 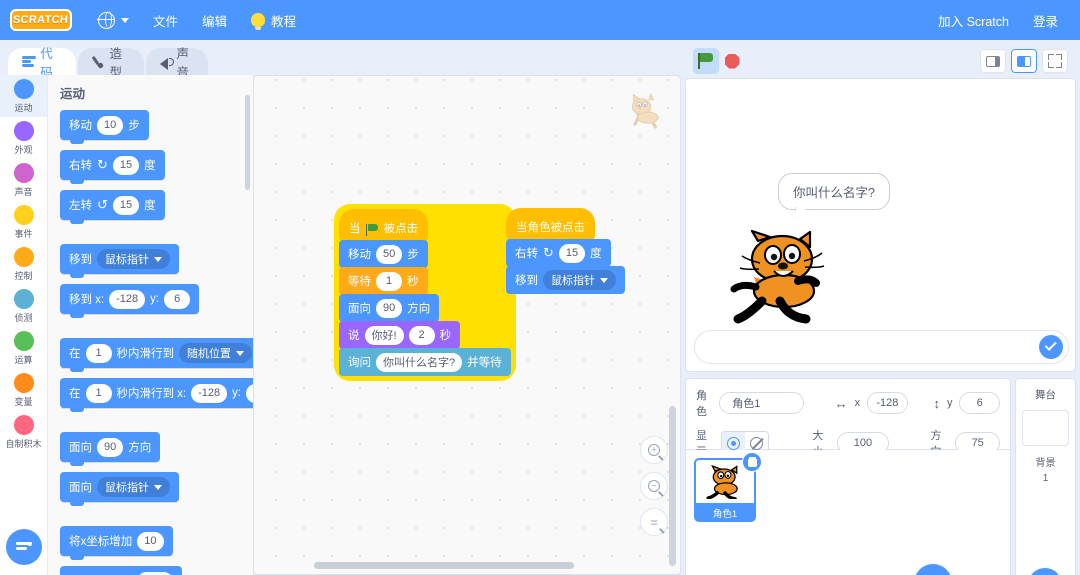 I want to click on category-item-6: 运算, so click(x=23, y=348).